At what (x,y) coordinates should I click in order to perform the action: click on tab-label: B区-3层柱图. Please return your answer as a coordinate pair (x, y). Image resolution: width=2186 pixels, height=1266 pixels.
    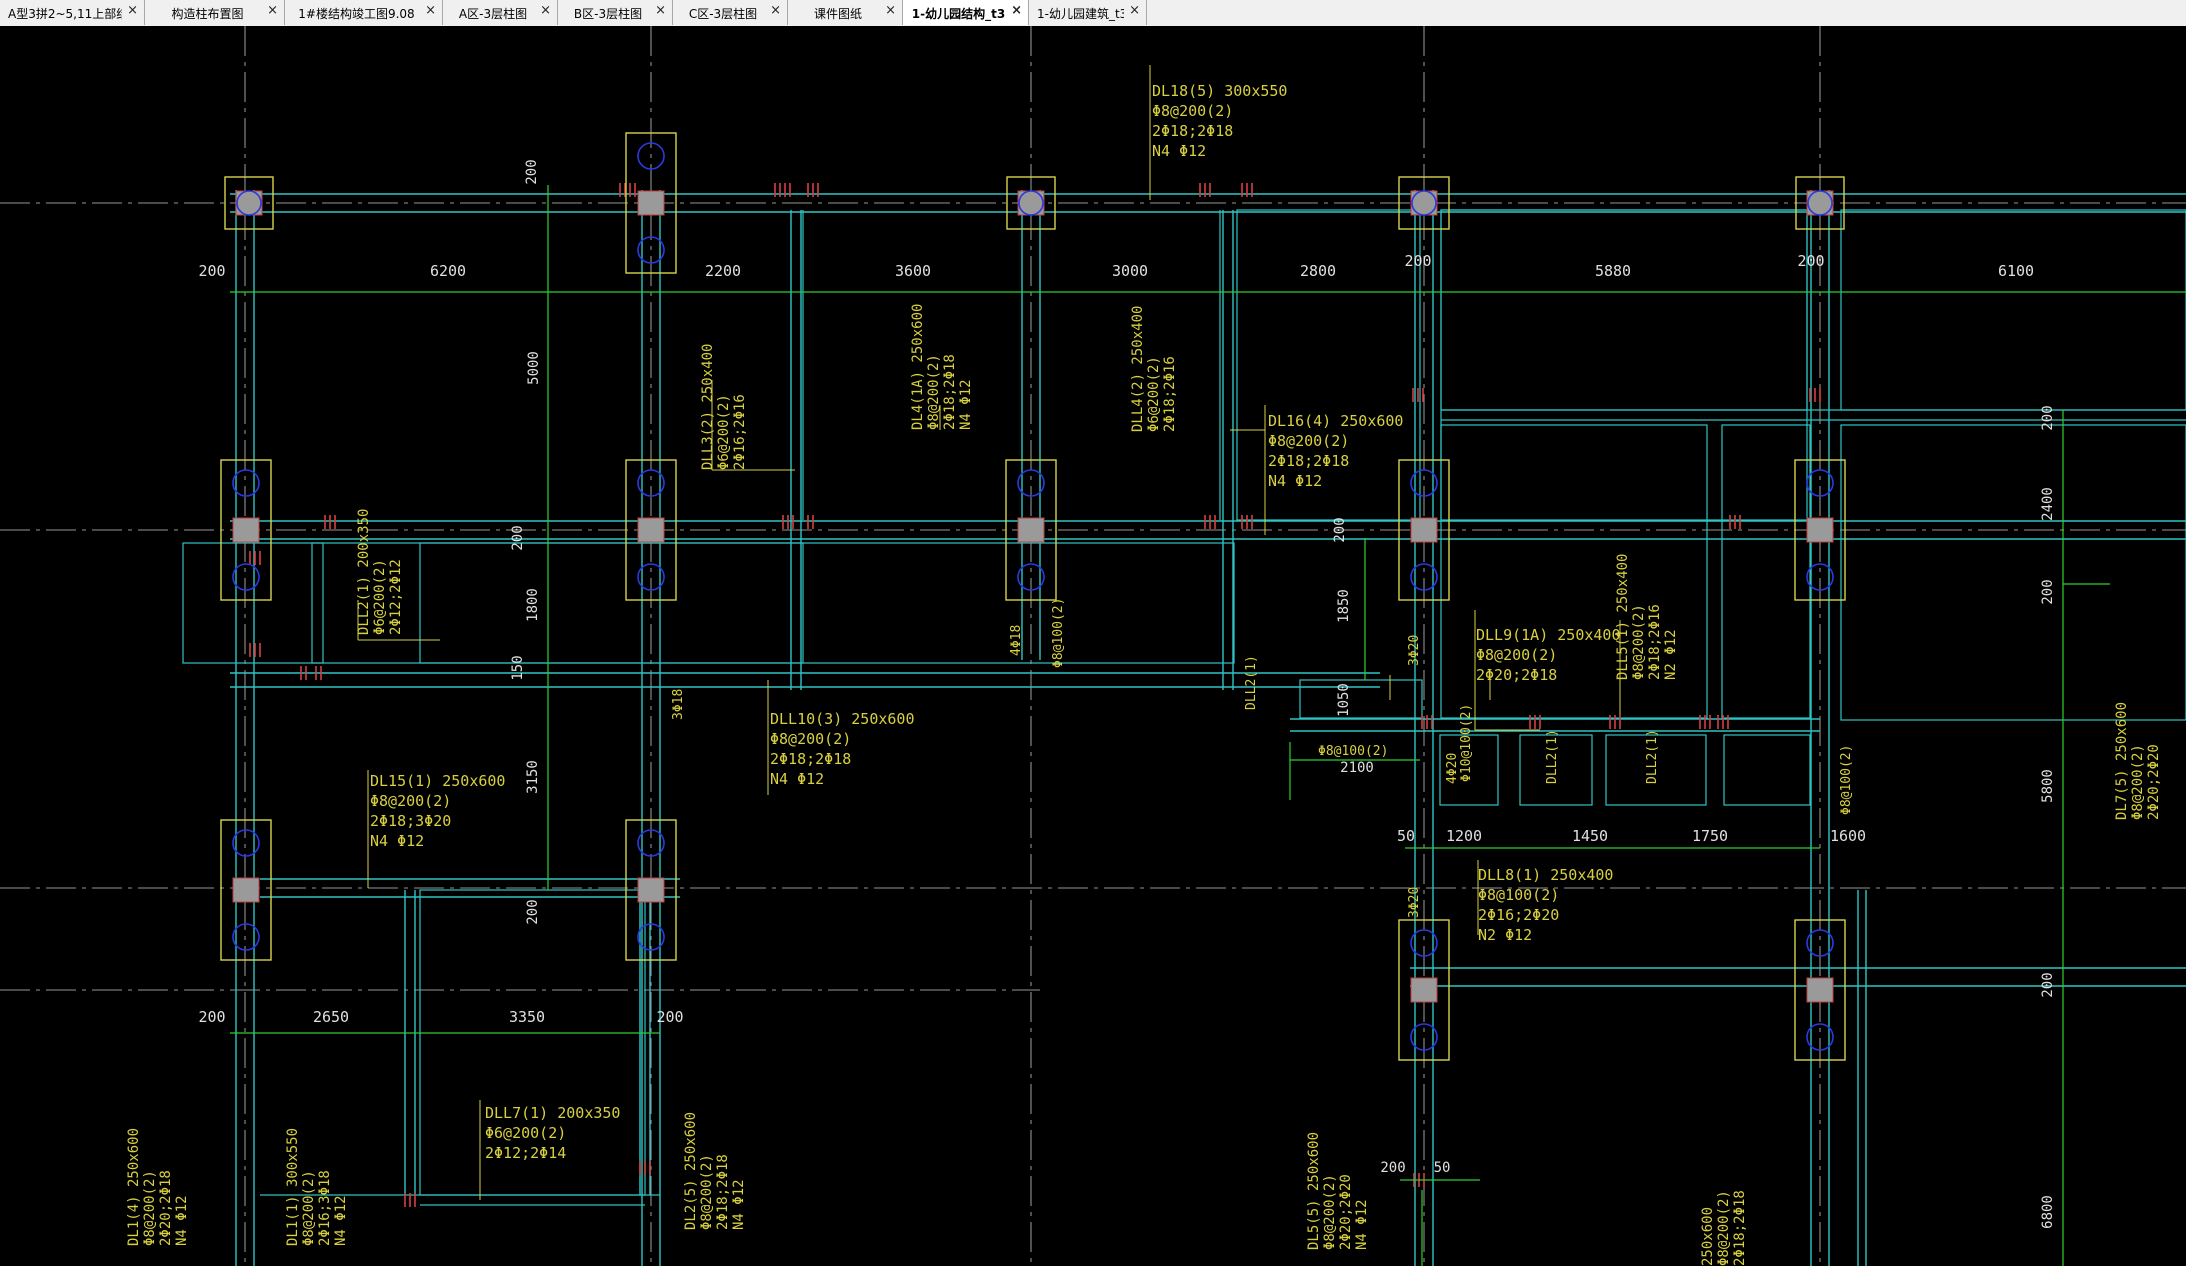
    Looking at the image, I should click on (608, 14).